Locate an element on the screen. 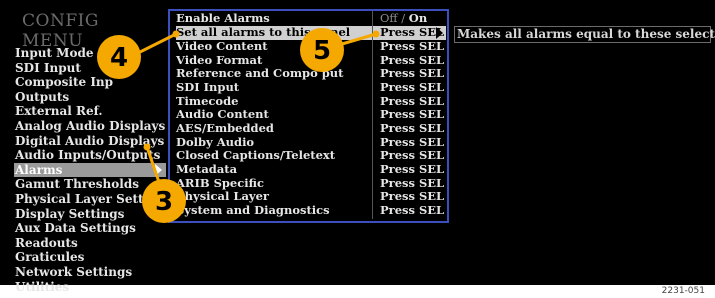  submenu-row-enable-alarms: Enable Alarms Off / On is located at coordinates (311, 18).